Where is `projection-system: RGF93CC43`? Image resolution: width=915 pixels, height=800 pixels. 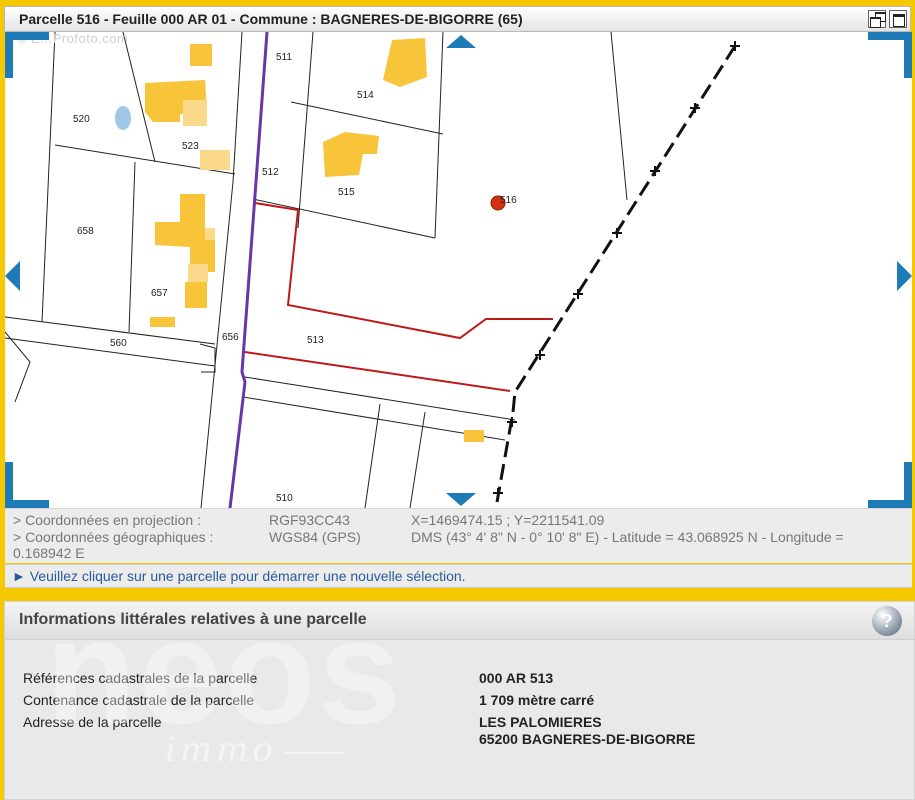 projection-system: RGF93CC43 is located at coordinates (309, 520).